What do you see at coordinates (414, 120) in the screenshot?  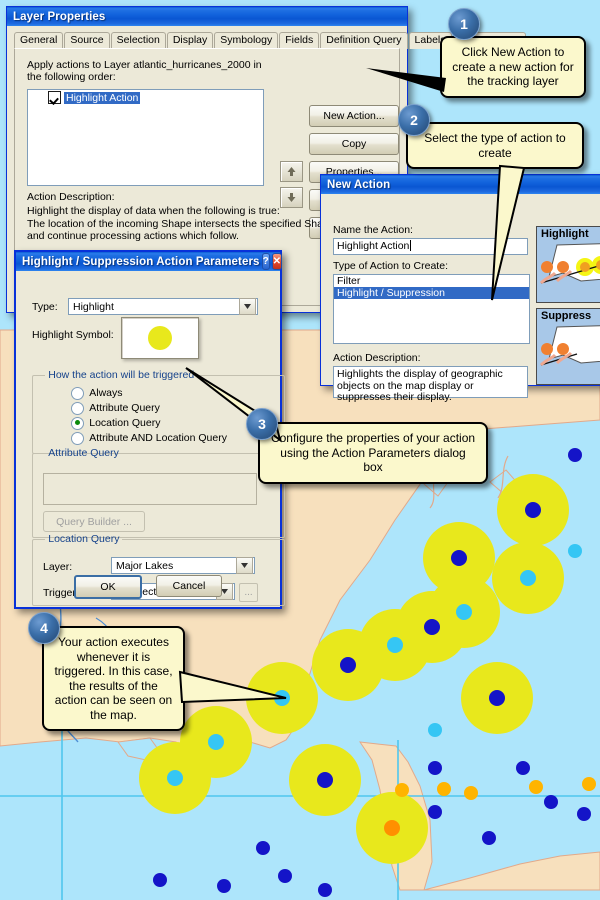 I see `callout-badge-2: 2` at bounding box center [414, 120].